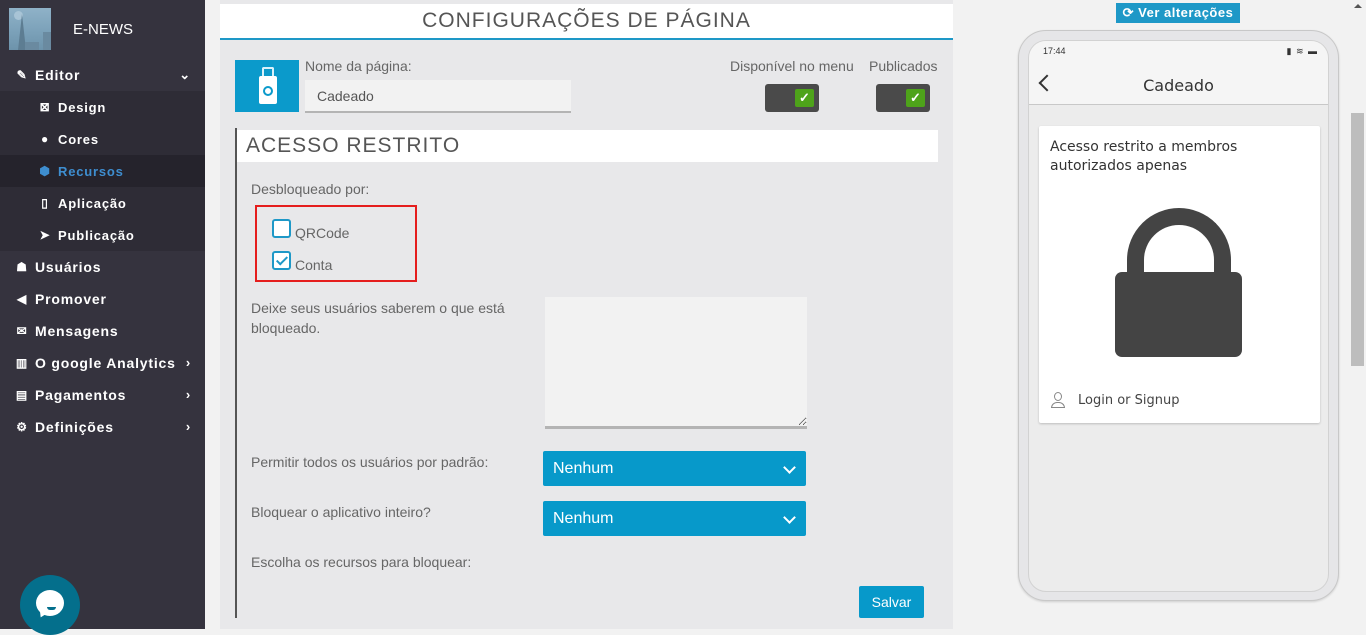 This screenshot has width=1366, height=635. I want to click on lock-icon-body, so click(1178, 314).